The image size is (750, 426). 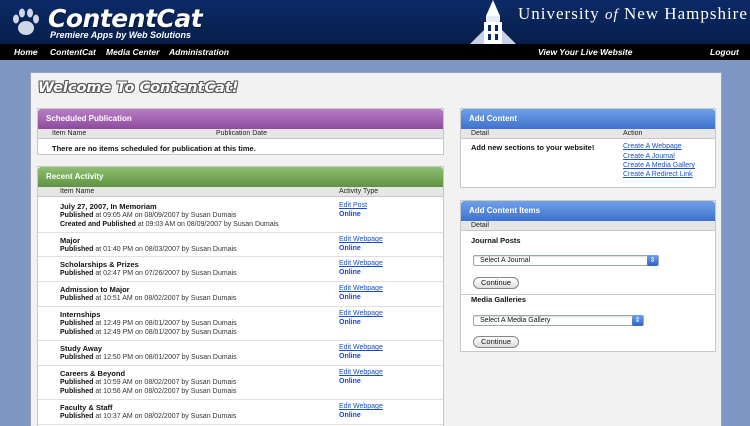 I want to click on nav-home: Home, so click(x=26, y=52).